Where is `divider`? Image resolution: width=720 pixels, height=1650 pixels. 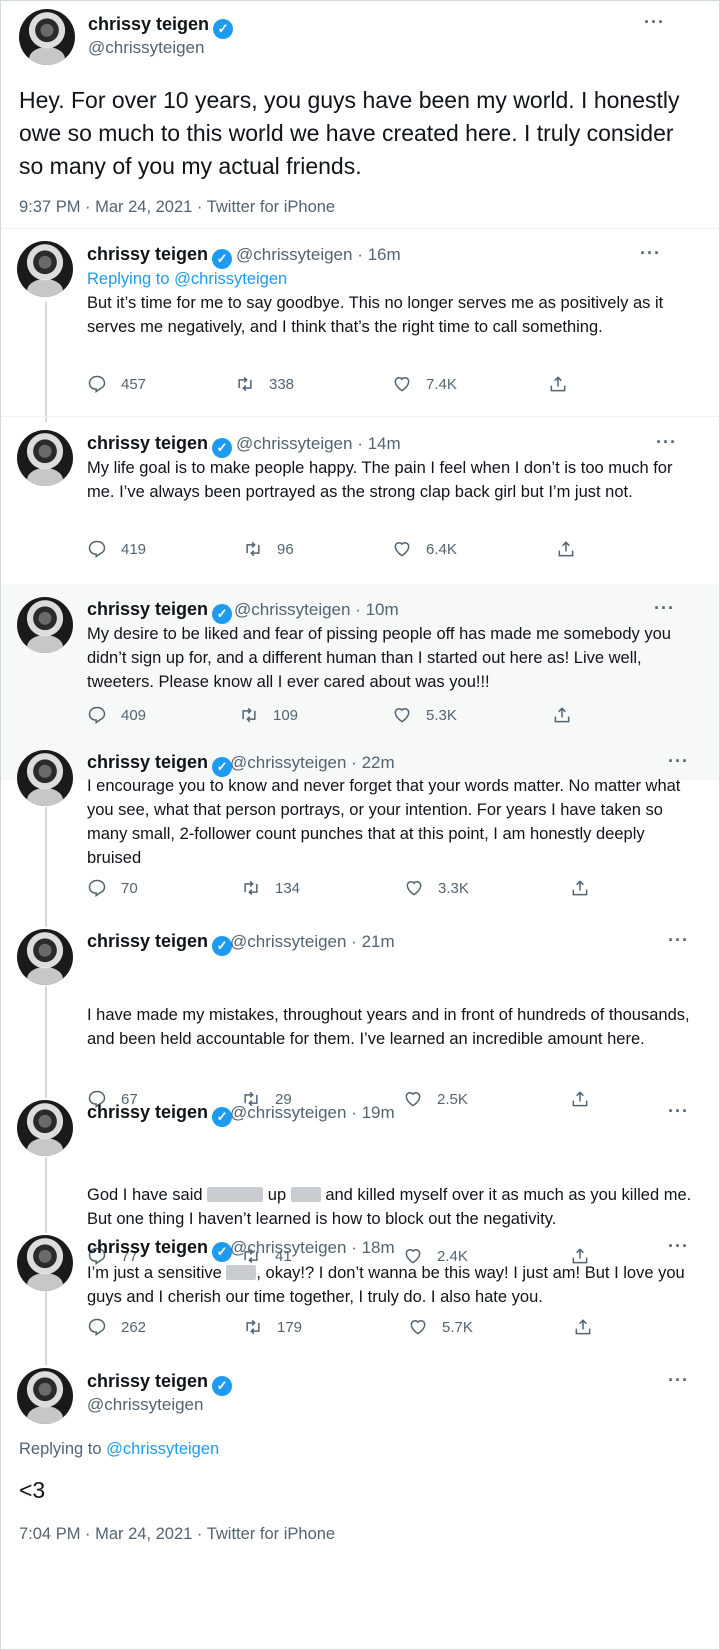 divider is located at coordinates (360, 228).